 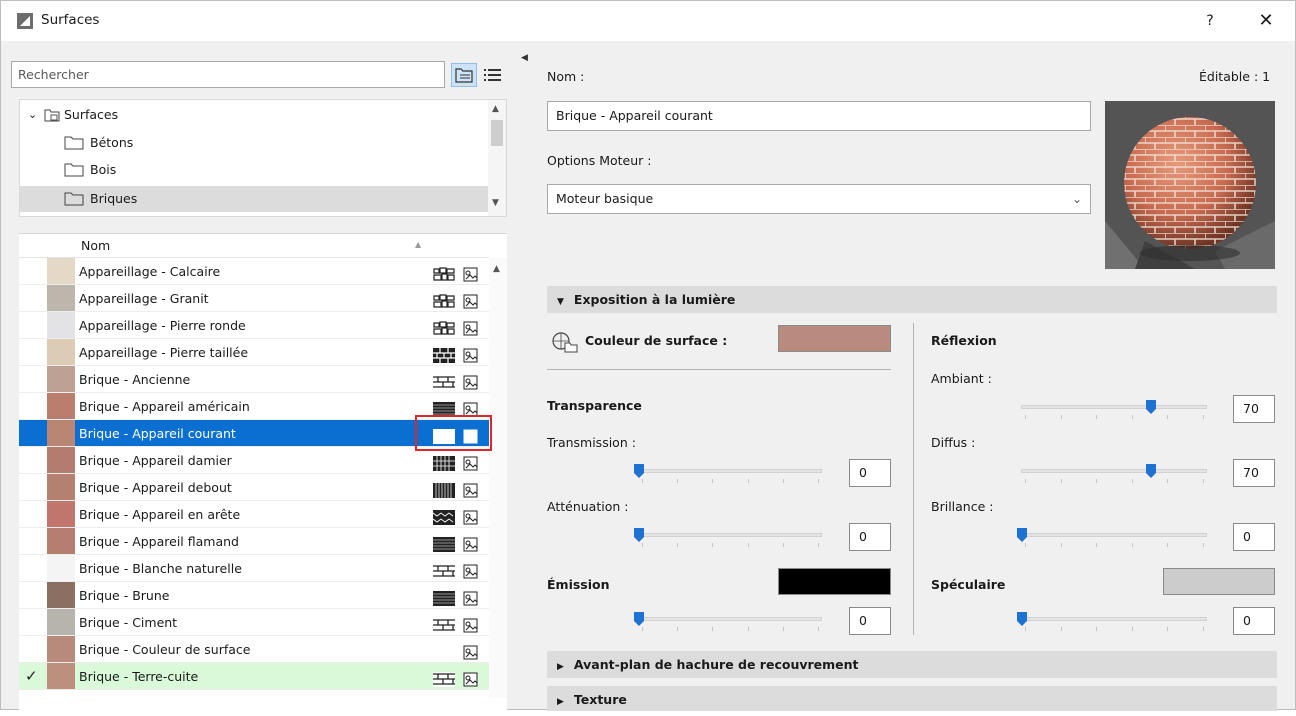 I want to click on emission-color-swatch, so click(x=834, y=581).